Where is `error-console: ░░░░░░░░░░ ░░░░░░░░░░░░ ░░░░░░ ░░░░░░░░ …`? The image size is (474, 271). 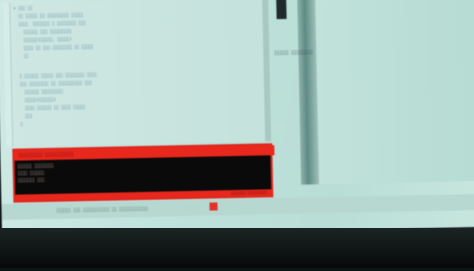 error-console: ░░░░░░░░░░ ░░░░░░░░░░░░ ░░░░░░ ░░░░░░░░ … is located at coordinates (142, 172).